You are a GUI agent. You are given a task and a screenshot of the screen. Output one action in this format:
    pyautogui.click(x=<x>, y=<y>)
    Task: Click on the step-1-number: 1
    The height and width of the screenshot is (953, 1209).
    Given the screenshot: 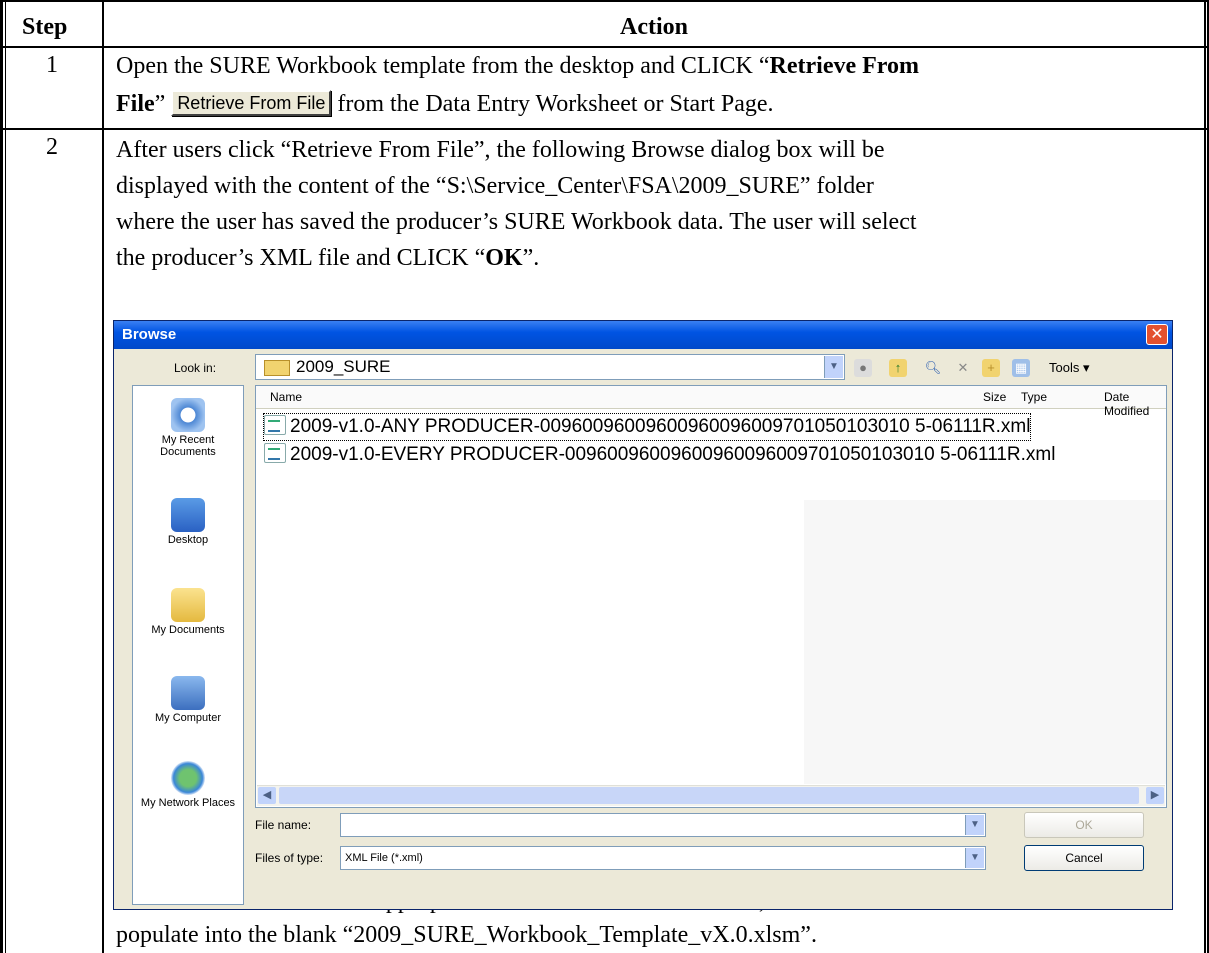 What is the action you would take?
    pyautogui.click(x=52, y=65)
    